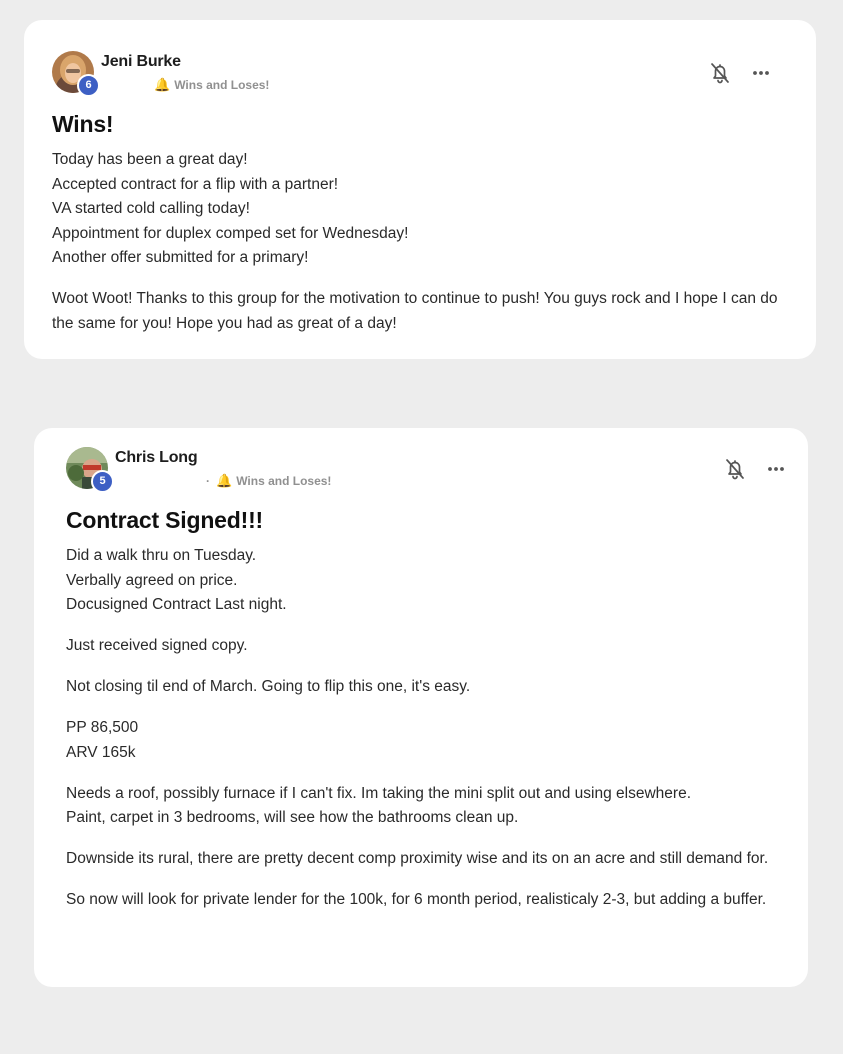 Image resolution: width=843 pixels, height=1054 pixels. Describe the element at coordinates (150, 159) in the screenshot. I see `text-line: Today has been a great day!` at that location.